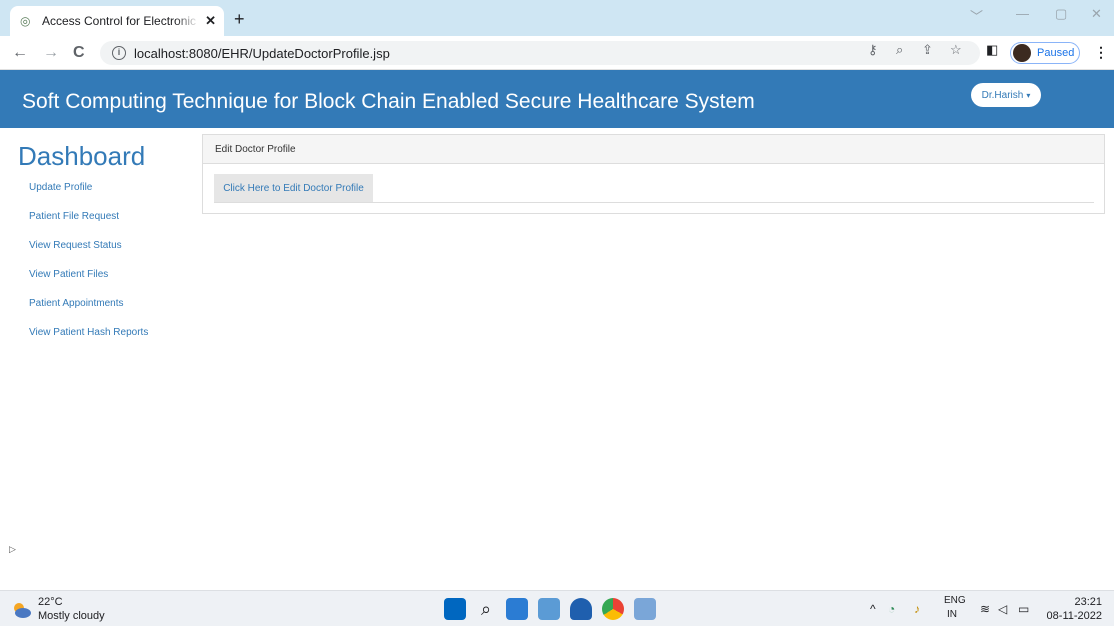 The height and width of the screenshot is (626, 1114). I want to click on weather-cloudy-icon, so click(21, 609).